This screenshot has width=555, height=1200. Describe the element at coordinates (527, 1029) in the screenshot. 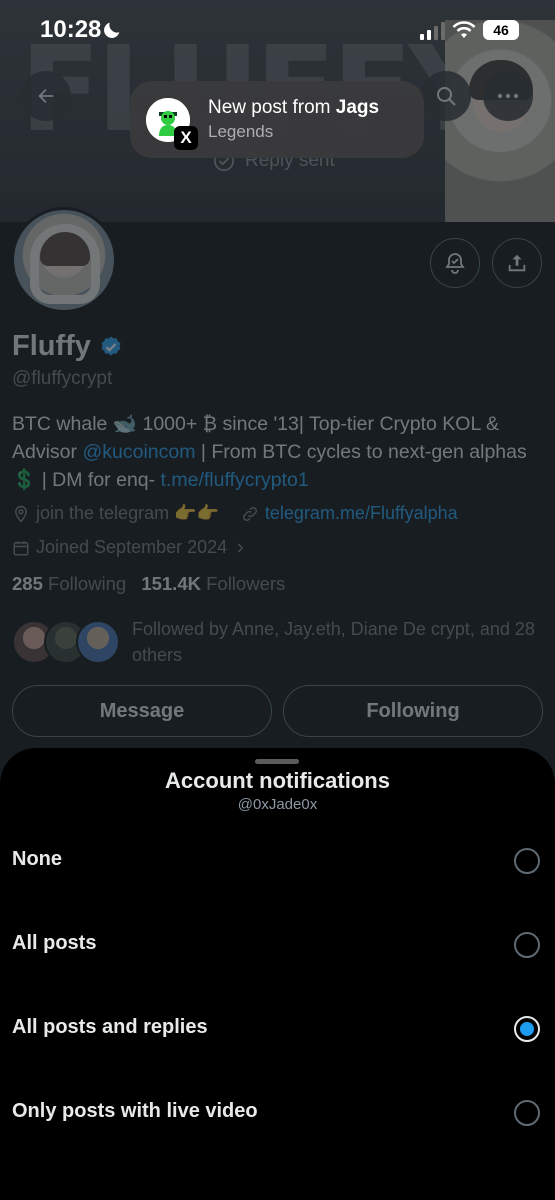

I see `radio-button-selected` at that location.